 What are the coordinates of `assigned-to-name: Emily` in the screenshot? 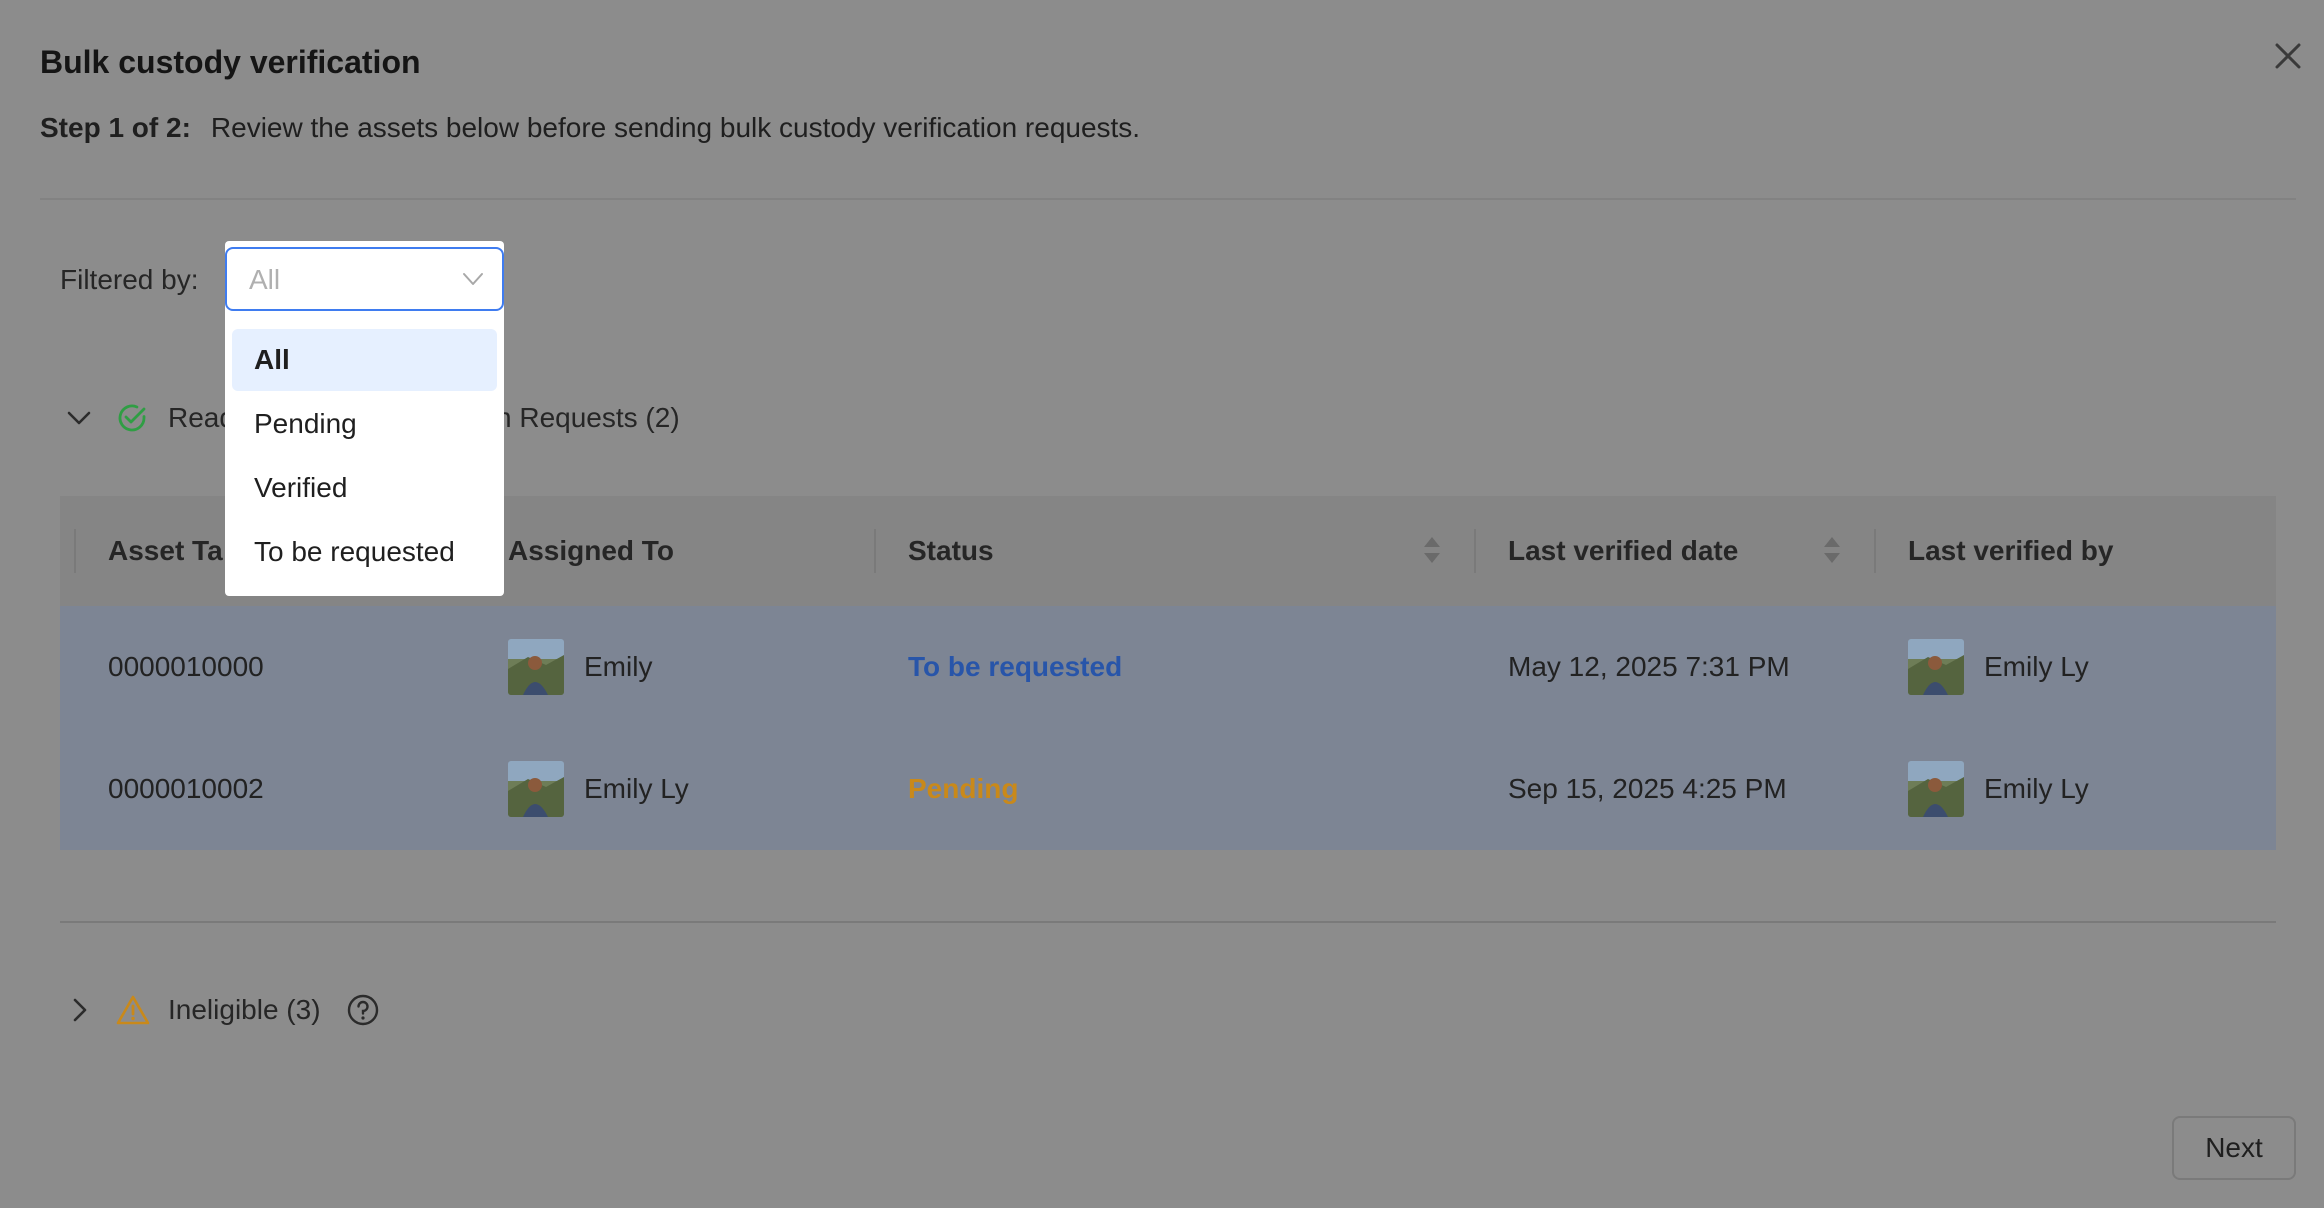 It's located at (618, 666).